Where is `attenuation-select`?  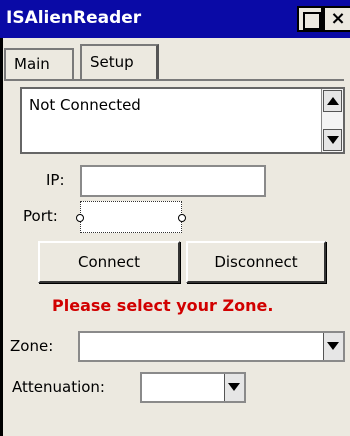
attenuation-select is located at coordinates (193, 387).